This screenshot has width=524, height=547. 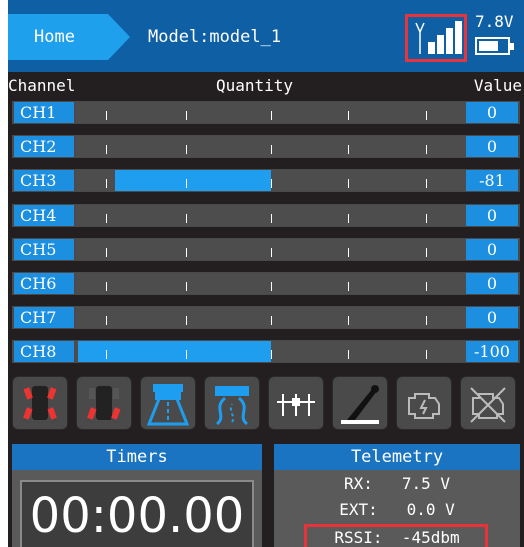 I want to click on channel-row: CH5 0, so click(x=266, y=249).